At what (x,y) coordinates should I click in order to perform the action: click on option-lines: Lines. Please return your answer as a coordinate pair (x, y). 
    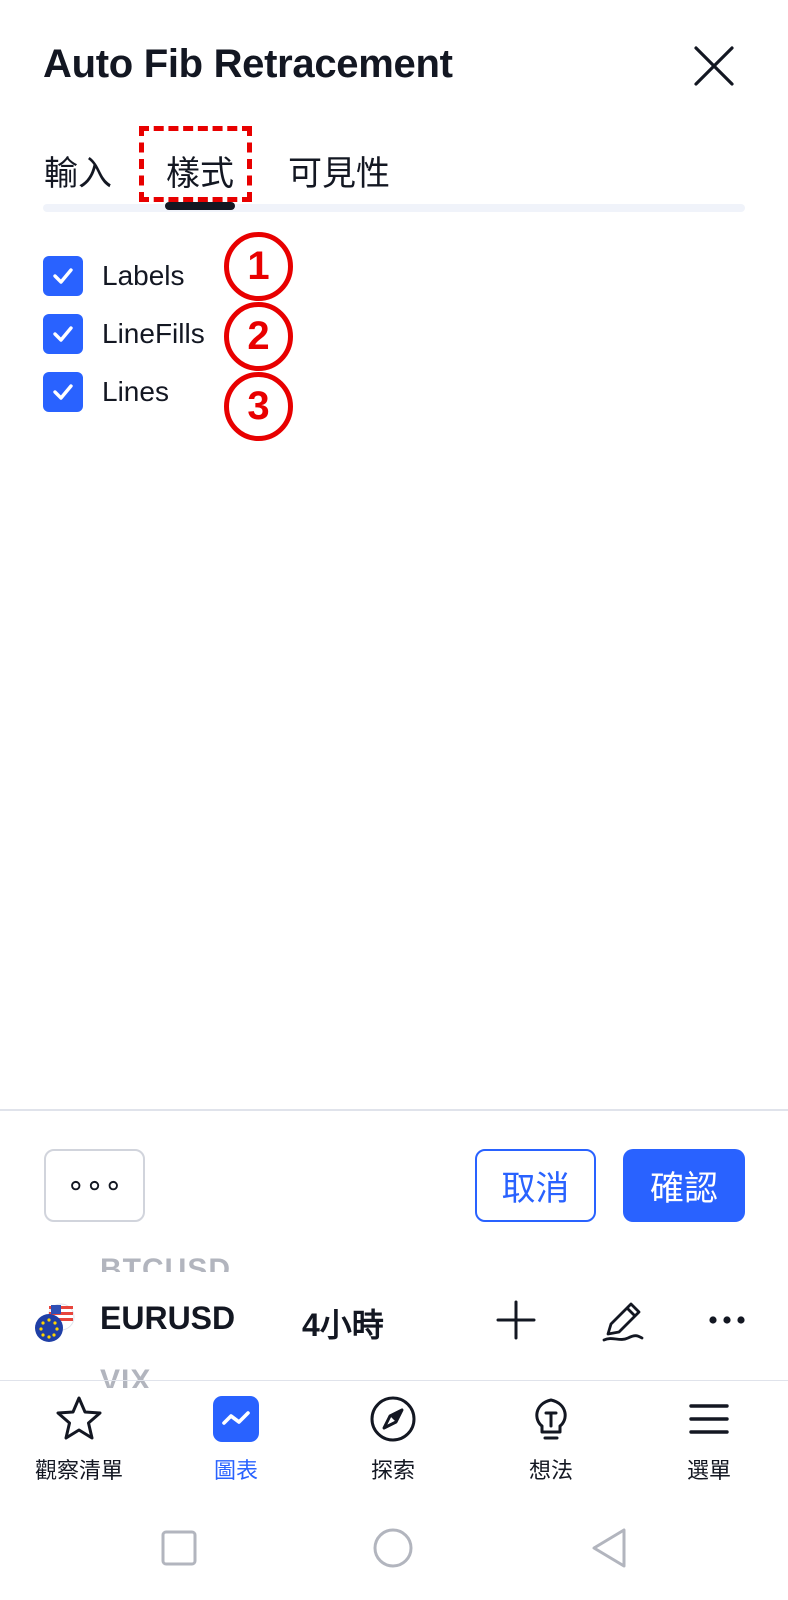
    Looking at the image, I should click on (106, 392).